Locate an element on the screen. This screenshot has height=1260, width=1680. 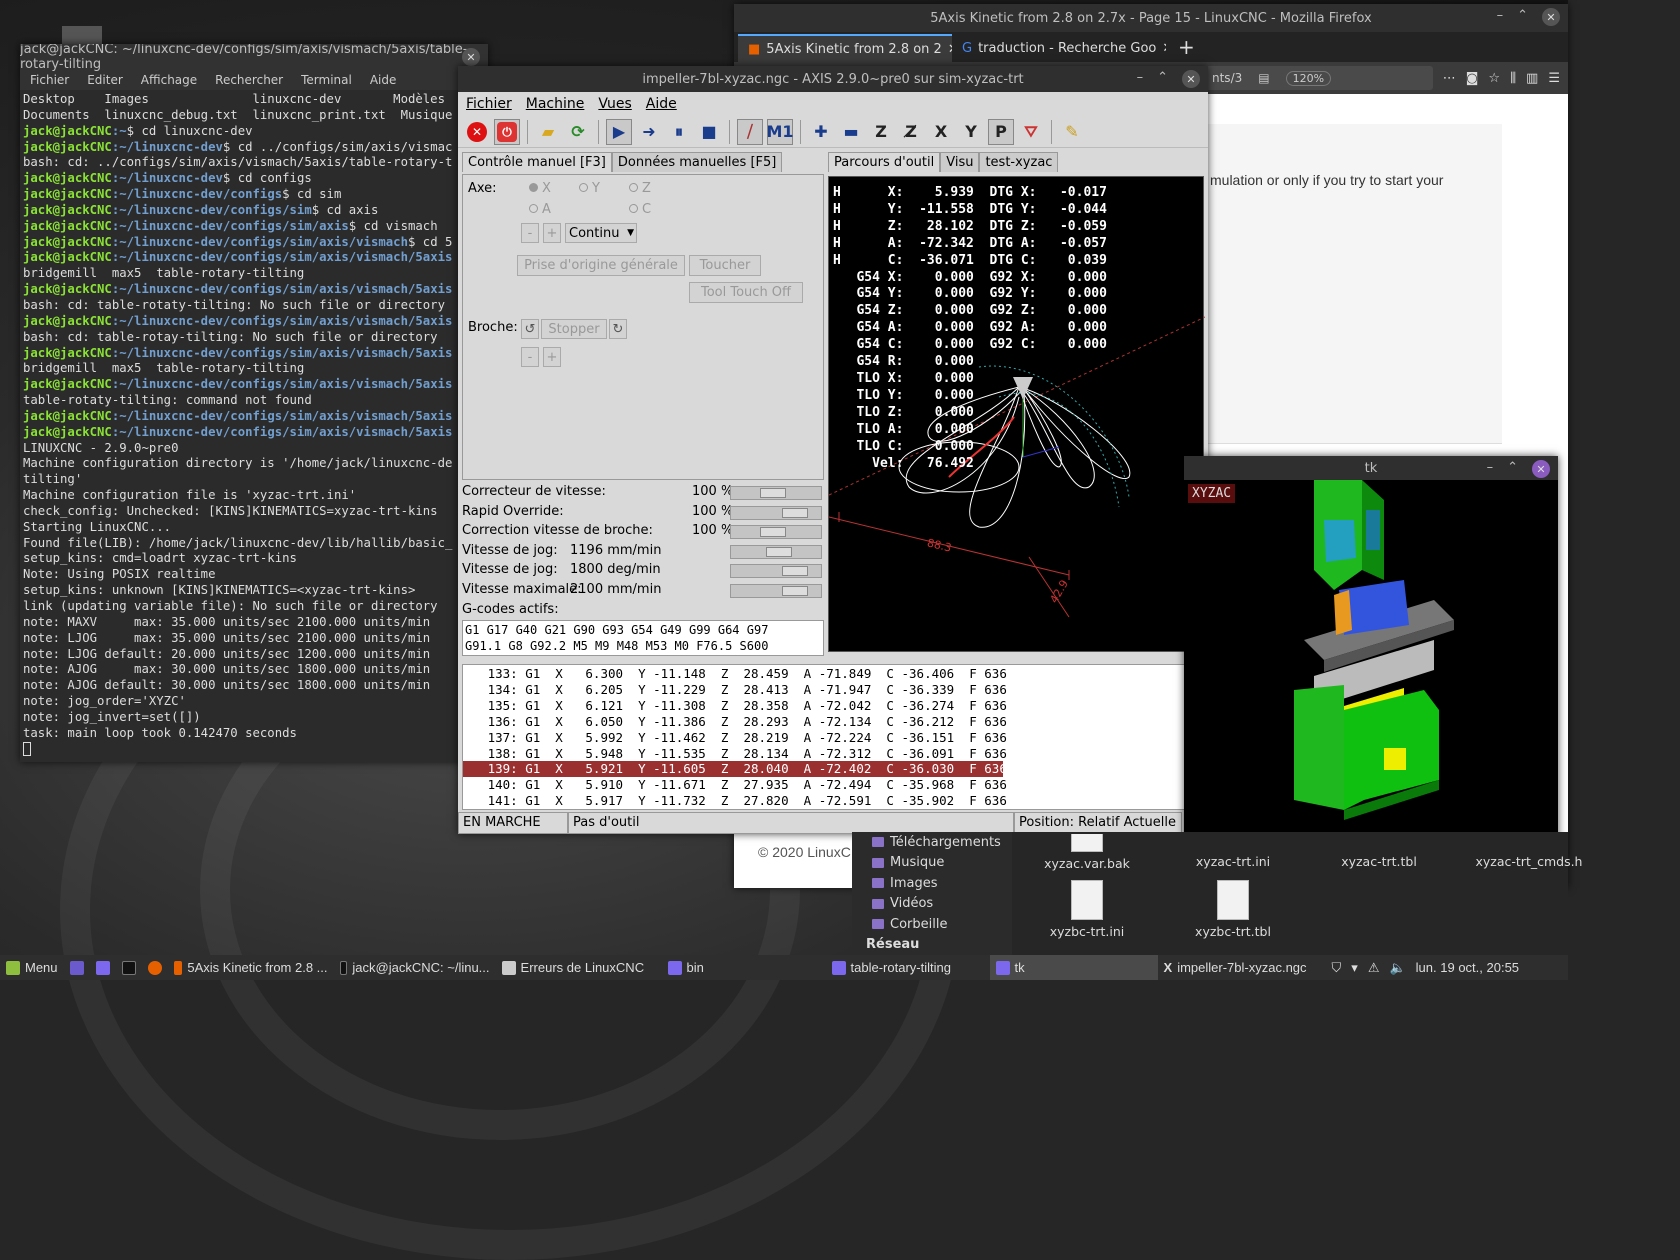
taskbar-item-axis: Ximpeller-7bl-xyzac.ngc is located at coordinates (1242, 967).